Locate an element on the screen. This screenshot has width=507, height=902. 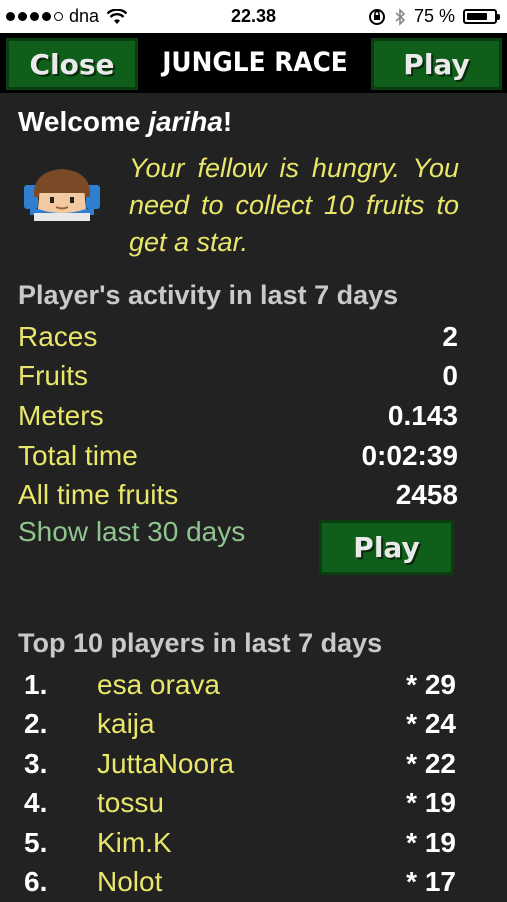
list-item: 2. kaija * 24 is located at coordinates (240, 725).